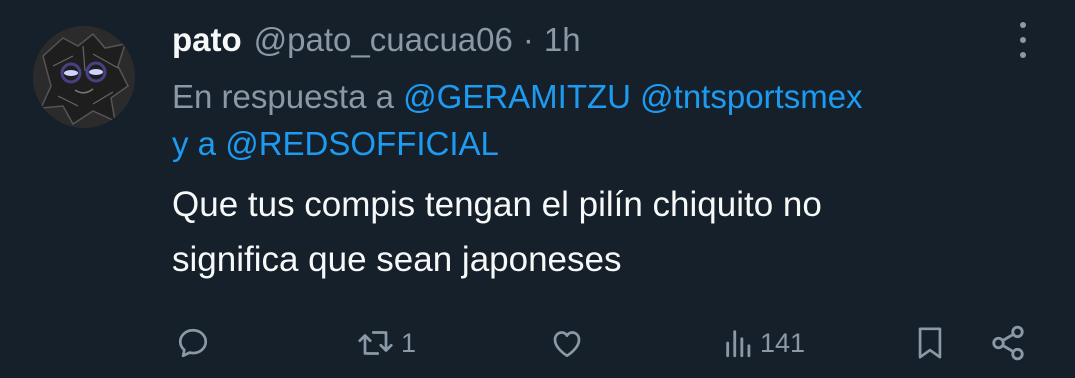 This screenshot has height=378, width=1075. I want to click on more-options-button, so click(1023, 40).